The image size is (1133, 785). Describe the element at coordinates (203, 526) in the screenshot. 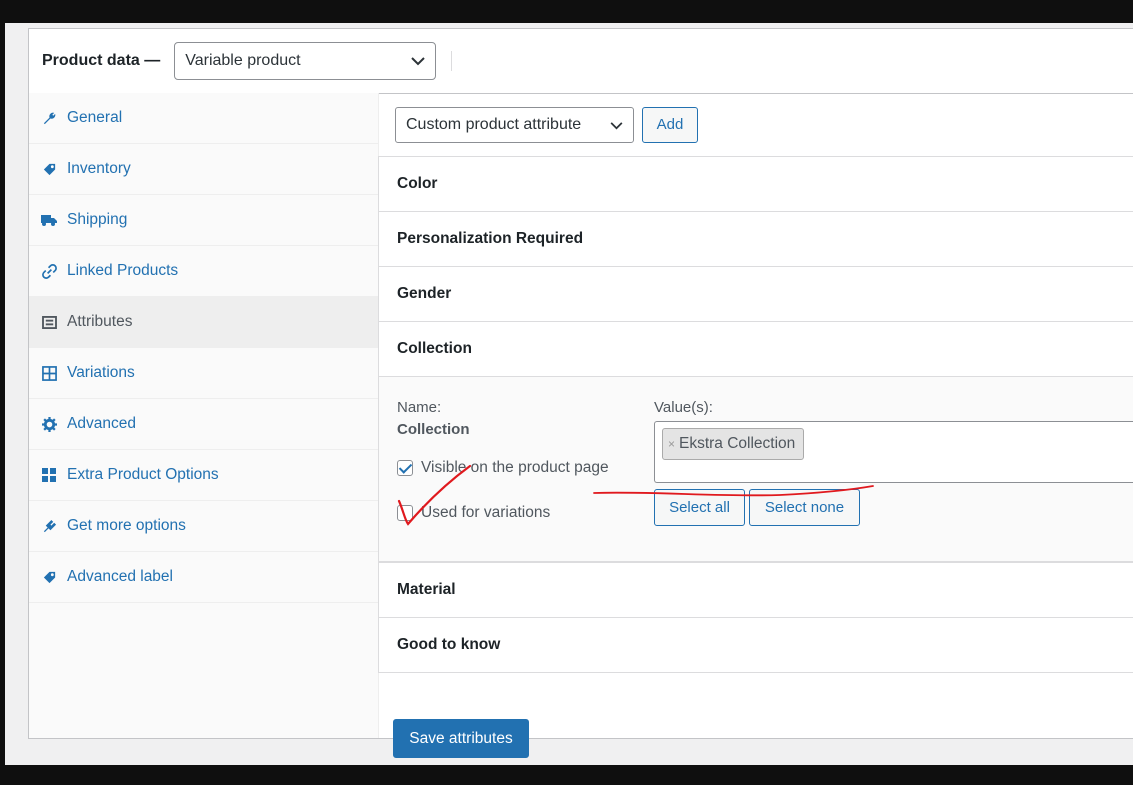

I see `tab-get-more-options: Get more options` at that location.